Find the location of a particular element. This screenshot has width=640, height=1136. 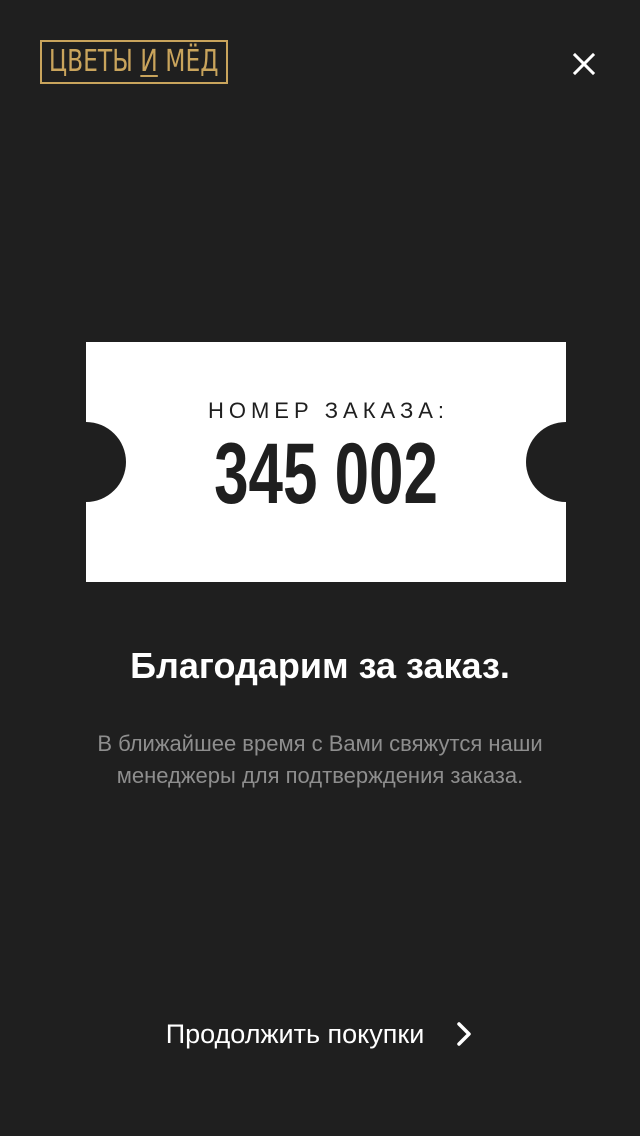

close-button is located at coordinates (584, 64).